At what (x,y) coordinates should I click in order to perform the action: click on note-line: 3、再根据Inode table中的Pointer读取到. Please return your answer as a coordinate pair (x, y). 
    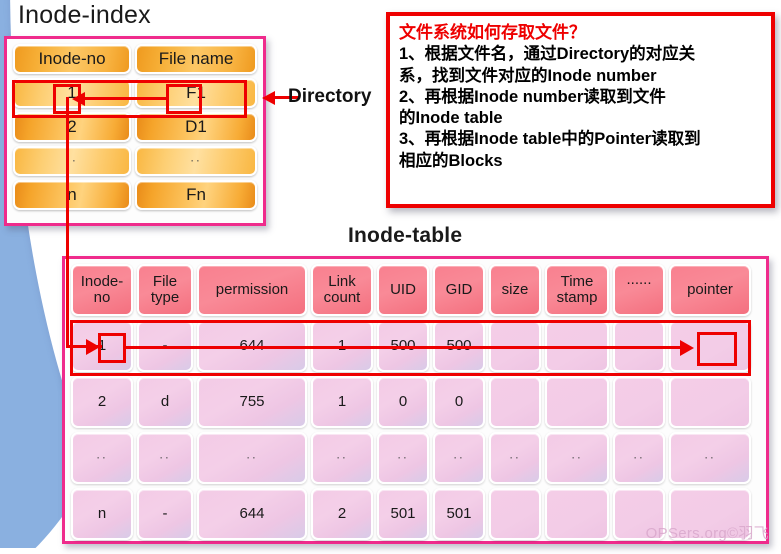
    Looking at the image, I should click on (550, 139).